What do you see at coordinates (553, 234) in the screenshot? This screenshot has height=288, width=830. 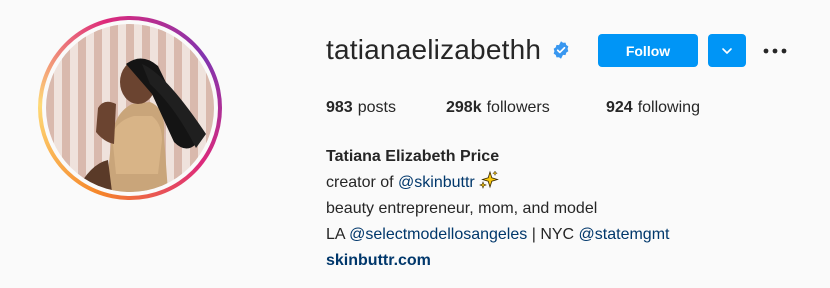 I see `bio-text: | NYC` at bounding box center [553, 234].